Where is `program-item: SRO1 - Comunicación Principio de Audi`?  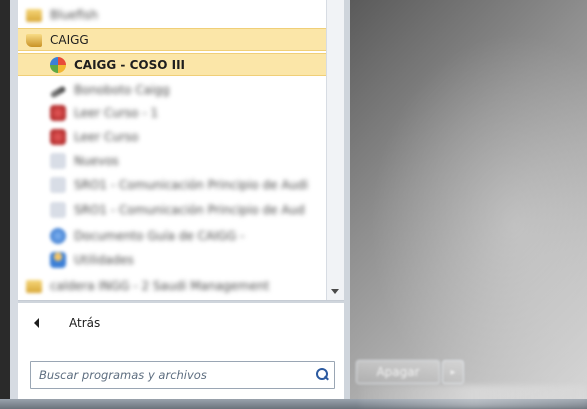
program-item: SRO1 - Comunicación Principio de Audi is located at coordinates (172, 184).